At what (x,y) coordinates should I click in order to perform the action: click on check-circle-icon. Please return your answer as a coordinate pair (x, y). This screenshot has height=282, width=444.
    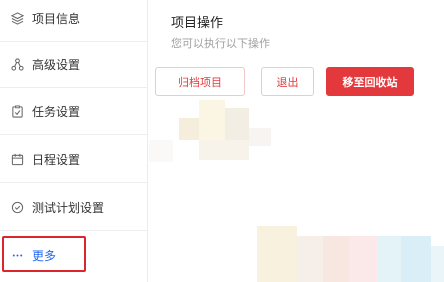
    Looking at the image, I should click on (17, 208).